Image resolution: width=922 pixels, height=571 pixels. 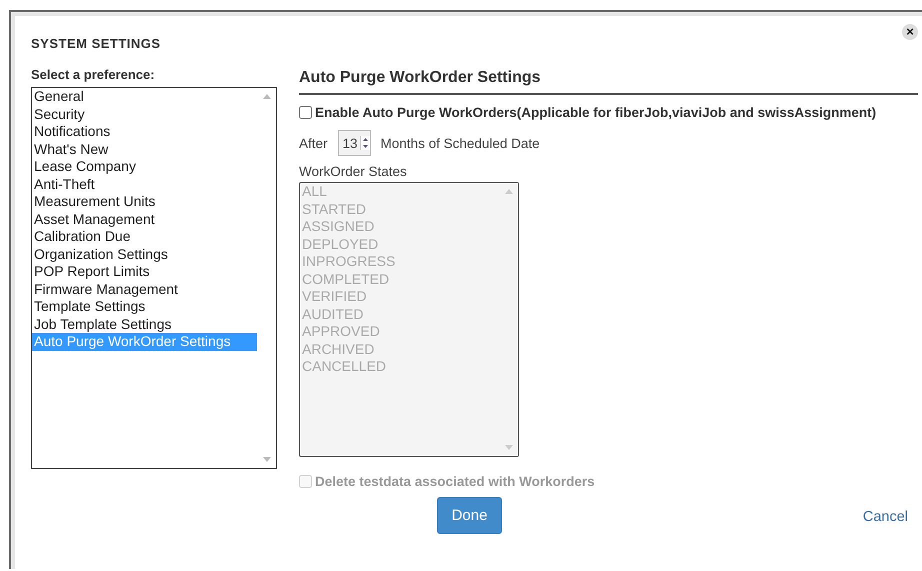 I want to click on scroll-up-icon, so click(x=266, y=96).